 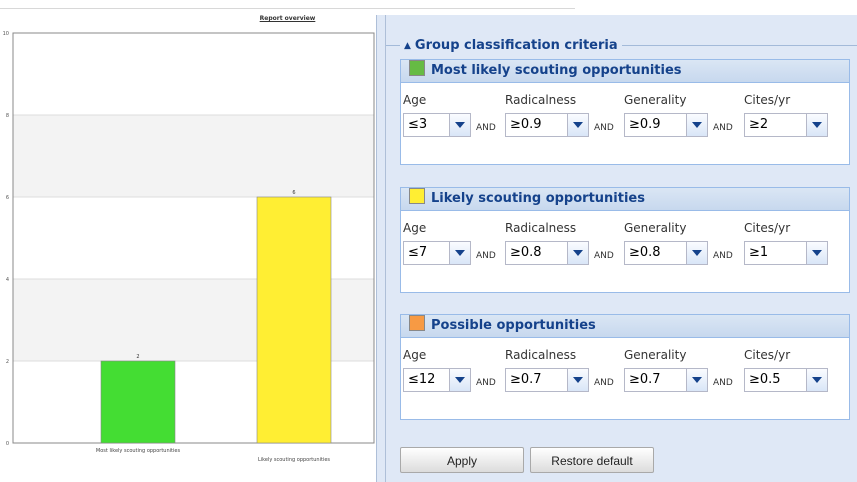 I want to click on y-tick-label: 8, so click(x=7, y=116).